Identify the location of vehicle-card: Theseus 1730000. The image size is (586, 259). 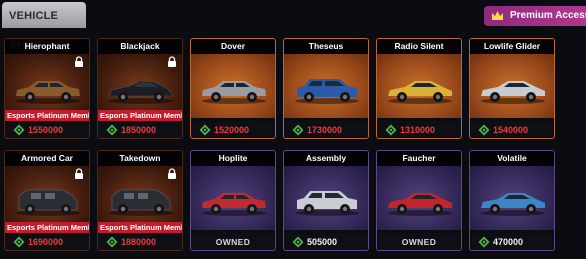
(326, 88).